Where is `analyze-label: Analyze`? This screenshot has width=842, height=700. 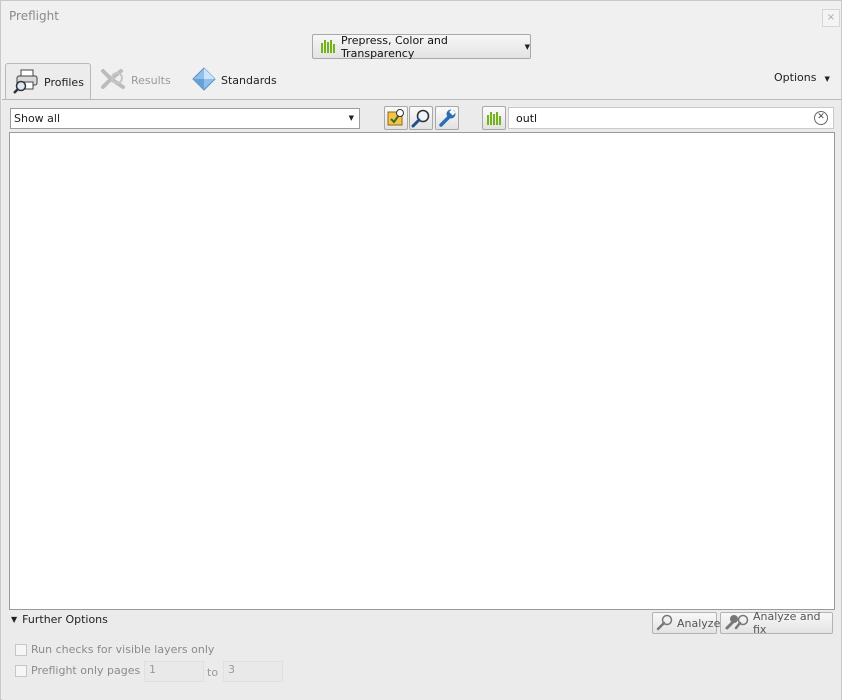
analyze-label: Analyze is located at coordinates (699, 623).